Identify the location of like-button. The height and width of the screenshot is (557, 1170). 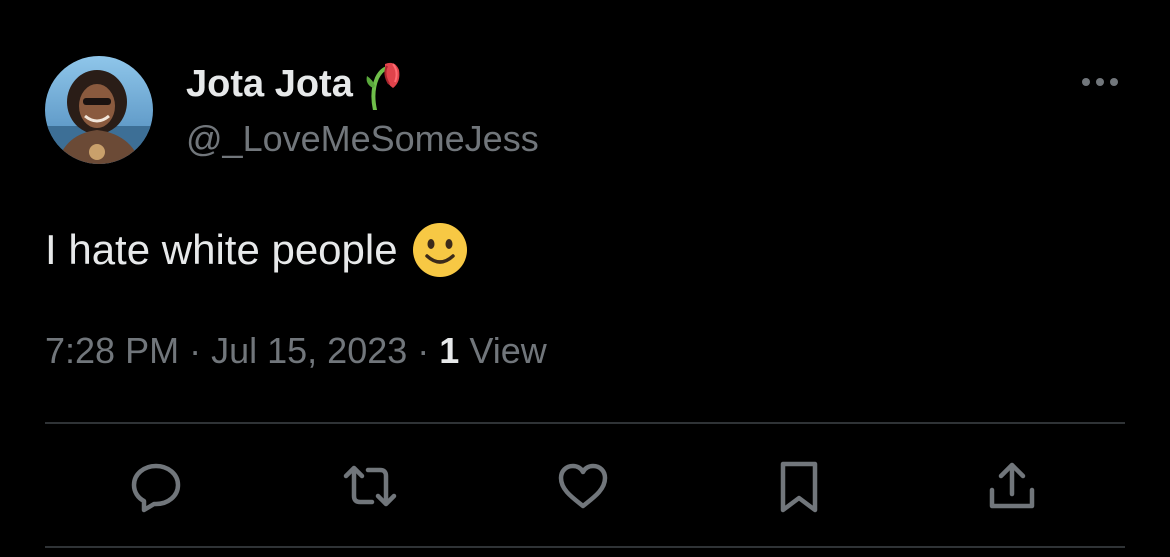
(583, 488).